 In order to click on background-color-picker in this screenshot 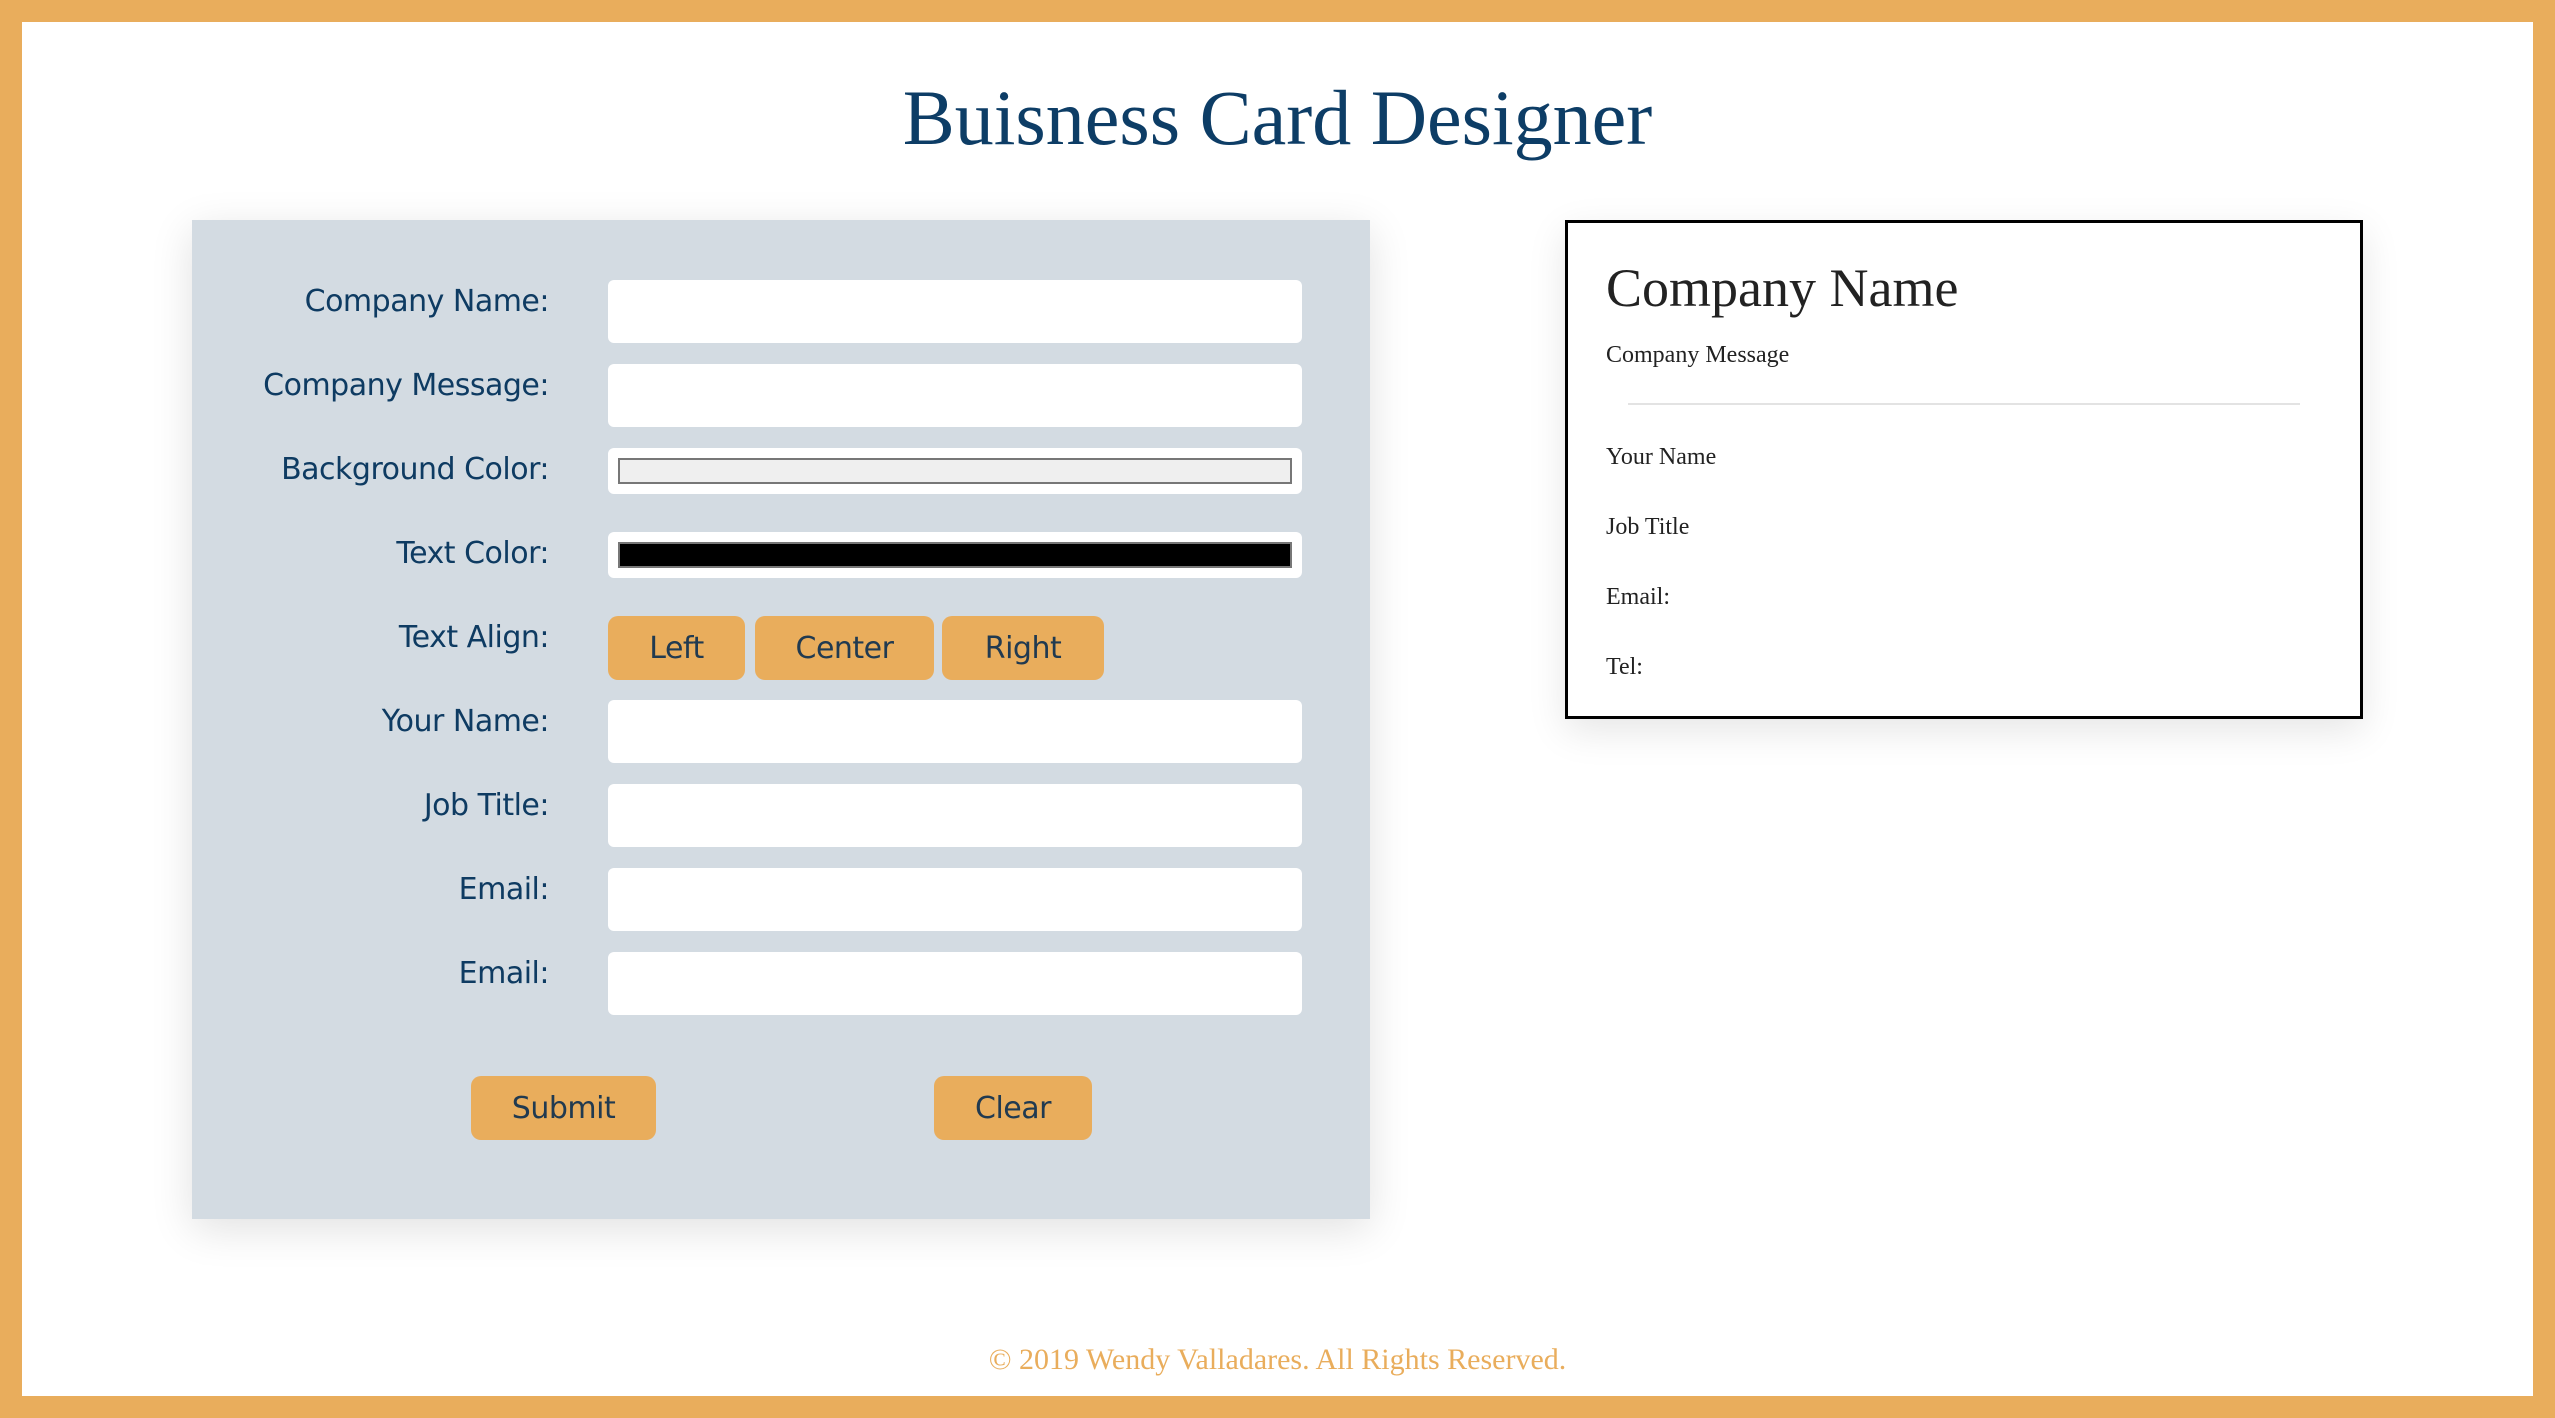, I will do `click(955, 471)`.